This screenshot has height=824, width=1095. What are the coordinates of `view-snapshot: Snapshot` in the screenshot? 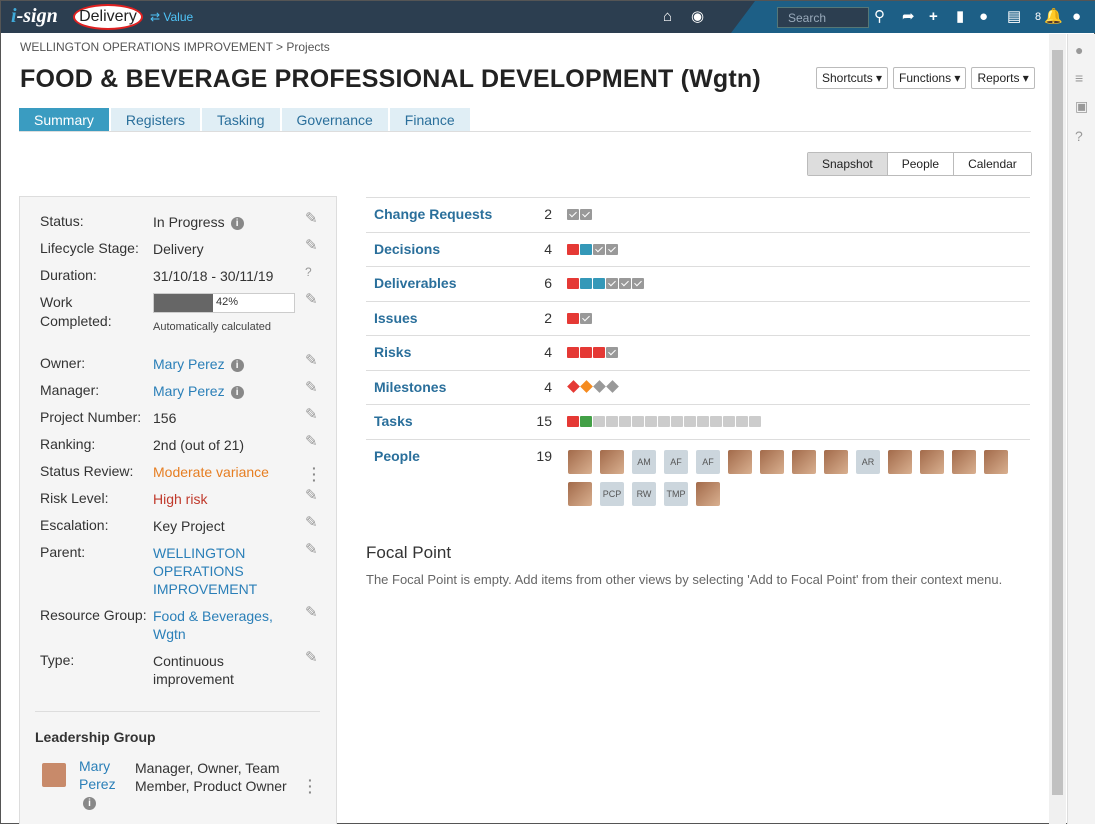 It's located at (847, 164).